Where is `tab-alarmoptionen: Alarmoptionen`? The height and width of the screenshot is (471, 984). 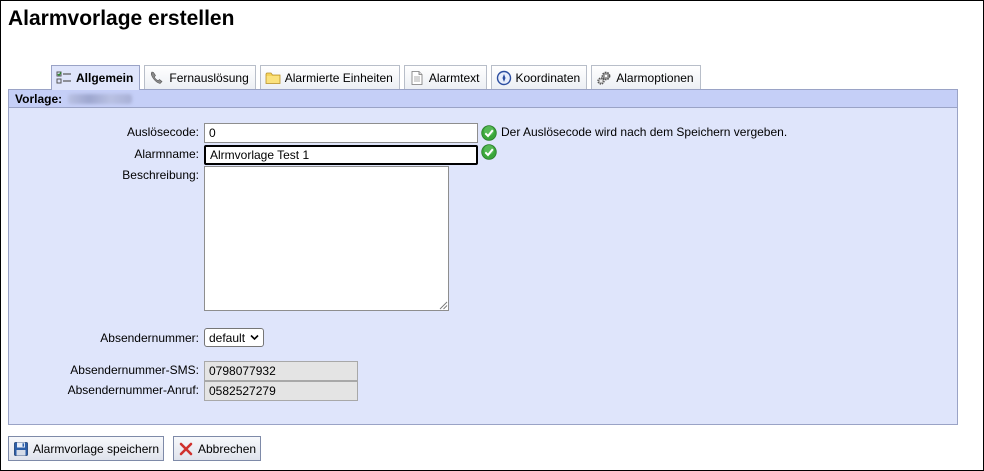 tab-alarmoptionen: Alarmoptionen is located at coordinates (646, 77).